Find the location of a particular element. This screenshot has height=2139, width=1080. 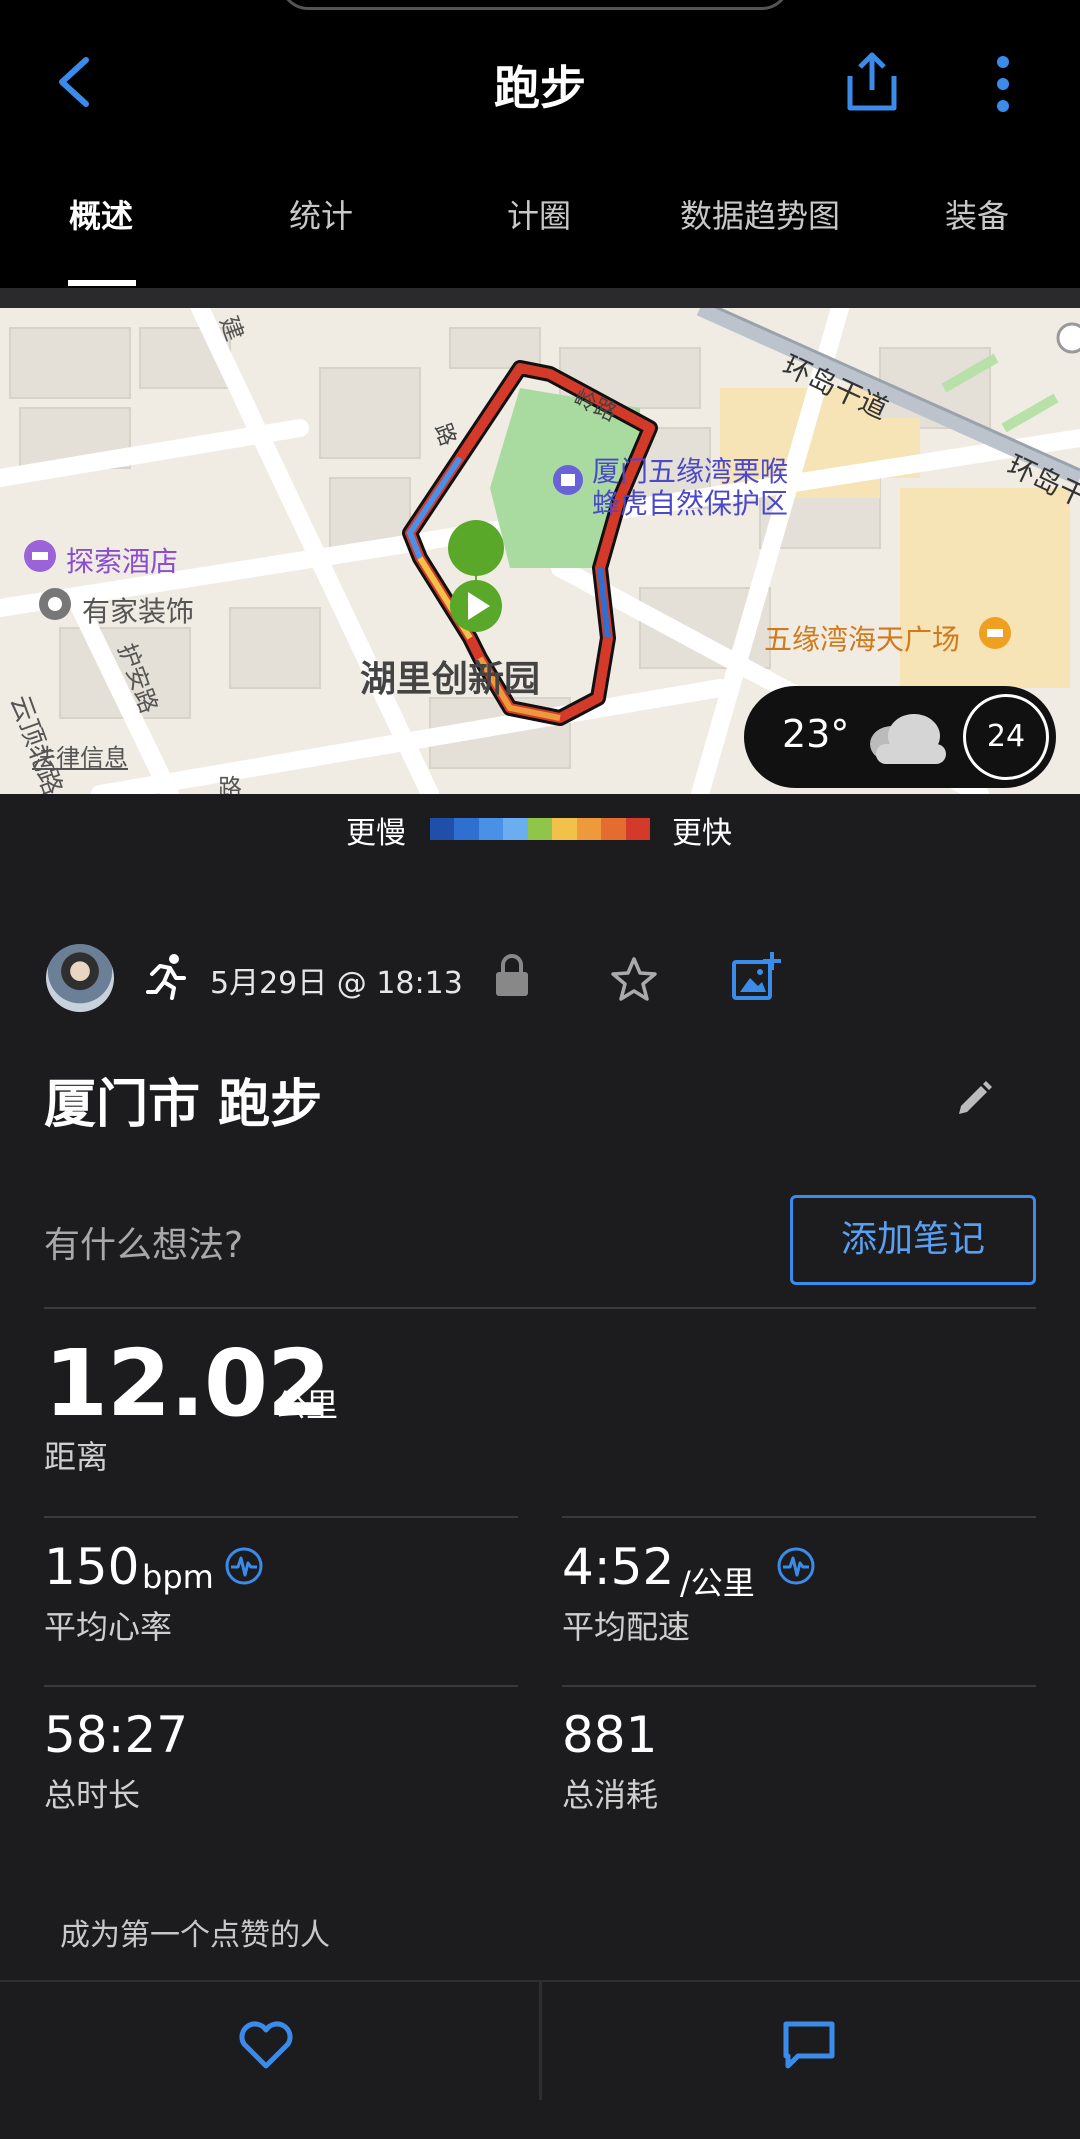

tab-stats: 统计 is located at coordinates (321, 238).